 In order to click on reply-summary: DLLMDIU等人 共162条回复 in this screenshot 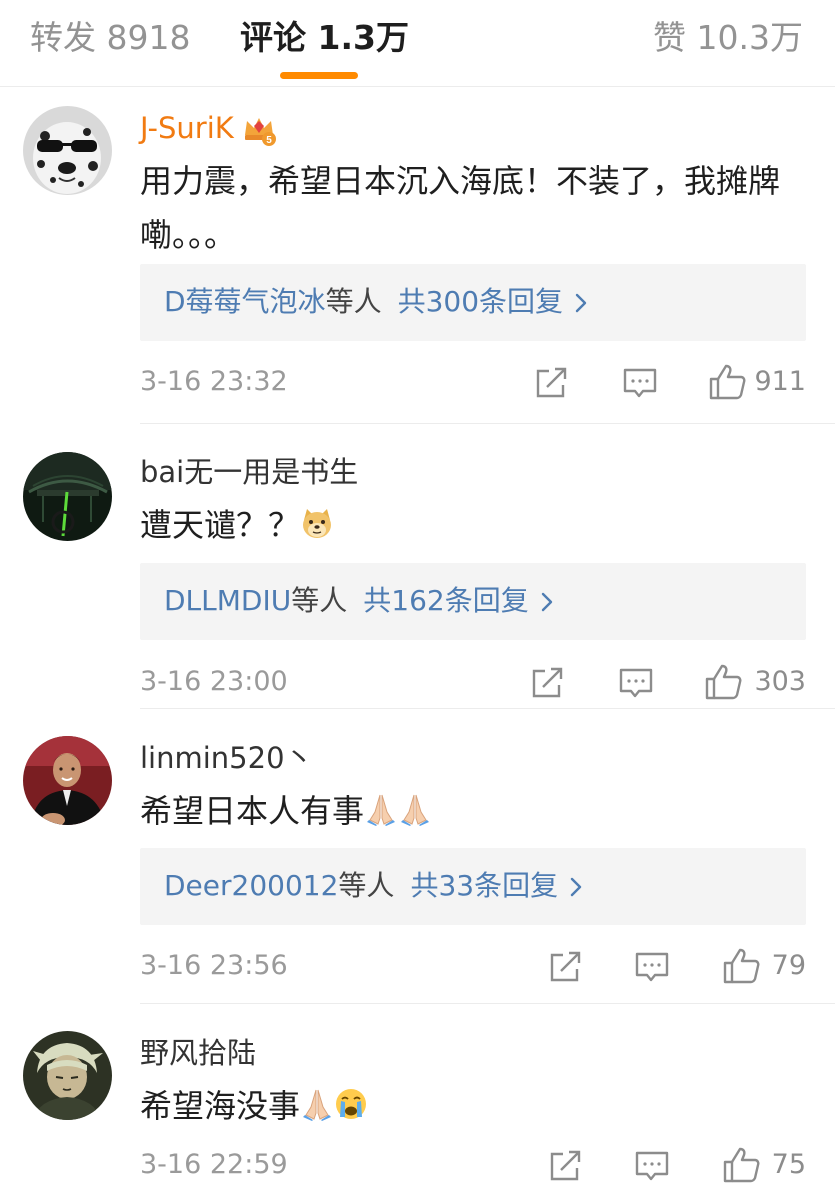, I will do `click(473, 601)`.